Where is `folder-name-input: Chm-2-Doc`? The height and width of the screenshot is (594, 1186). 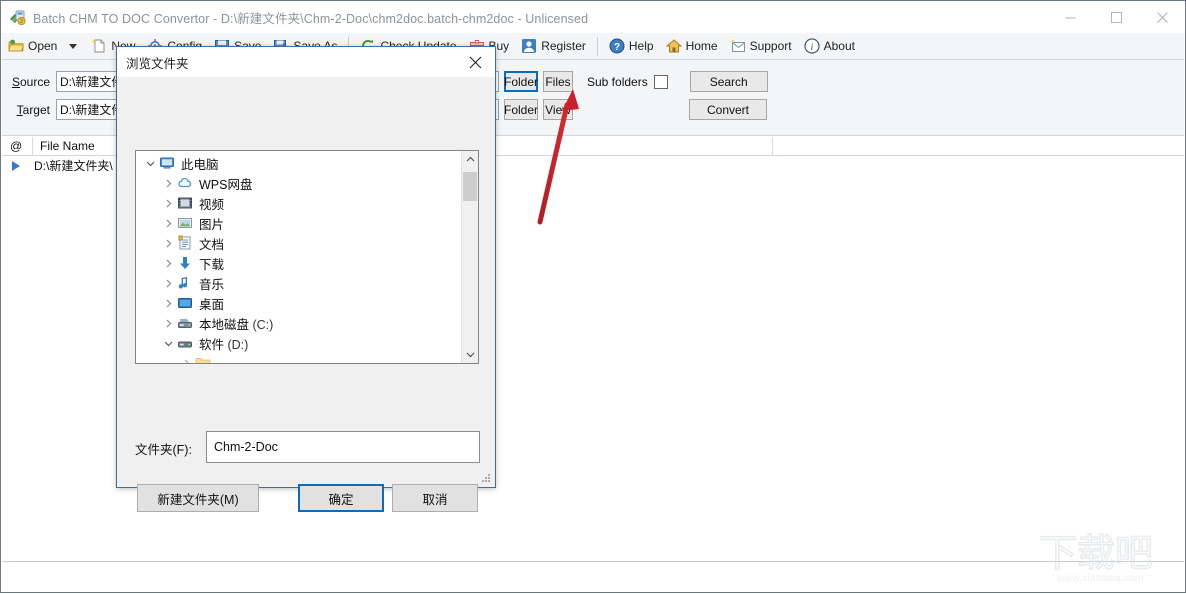
folder-name-input: Chm-2-Doc is located at coordinates (343, 447).